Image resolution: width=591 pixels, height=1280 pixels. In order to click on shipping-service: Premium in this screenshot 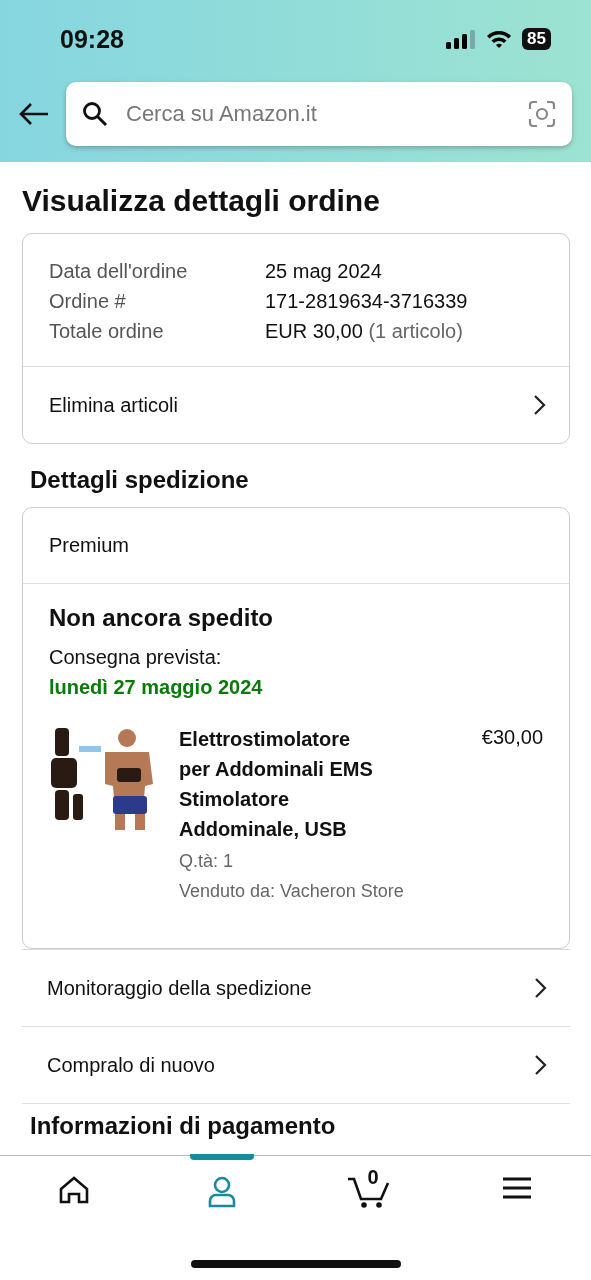, I will do `click(296, 546)`.